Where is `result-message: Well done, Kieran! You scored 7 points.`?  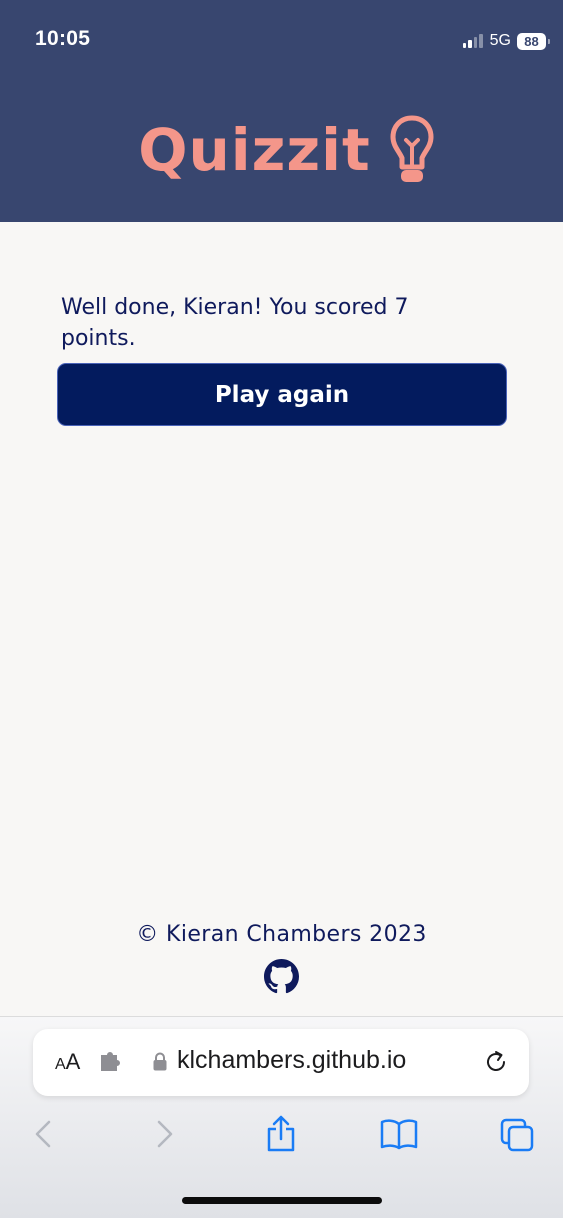
result-message: Well done, Kieran! You scored 7 points. is located at coordinates (235, 323).